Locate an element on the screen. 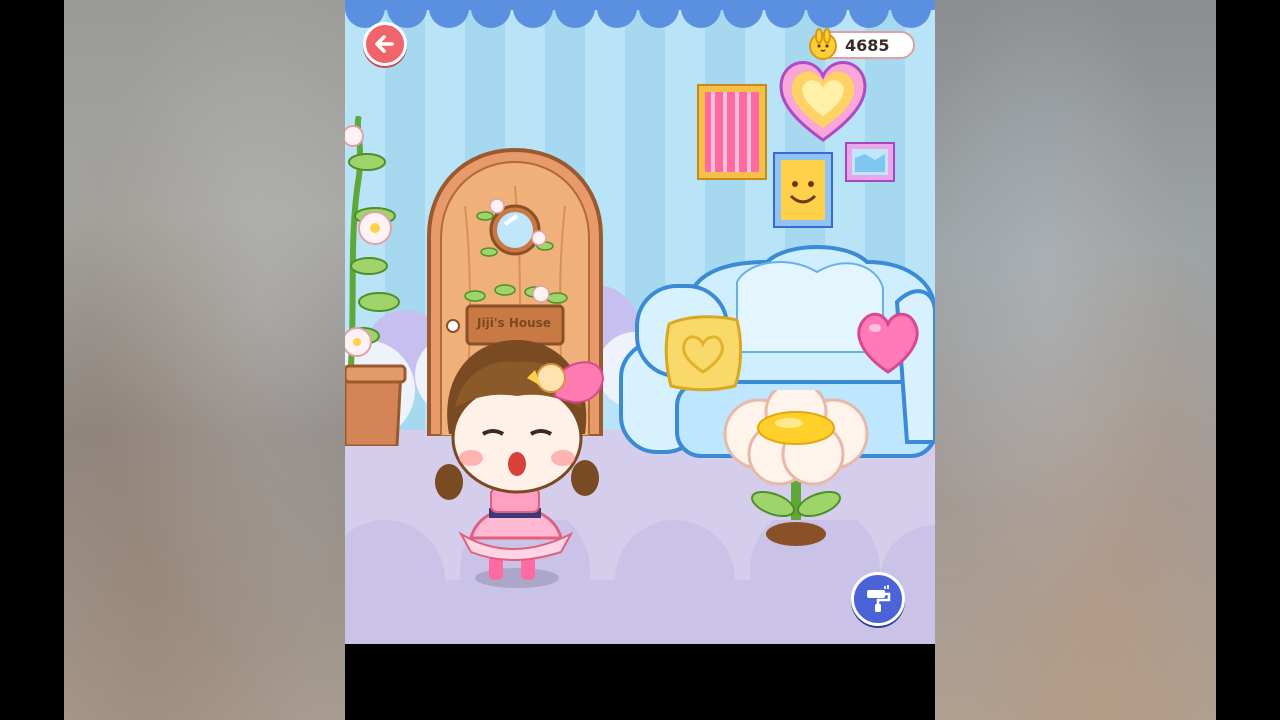  bottom-letterbox is located at coordinates (640, 682).